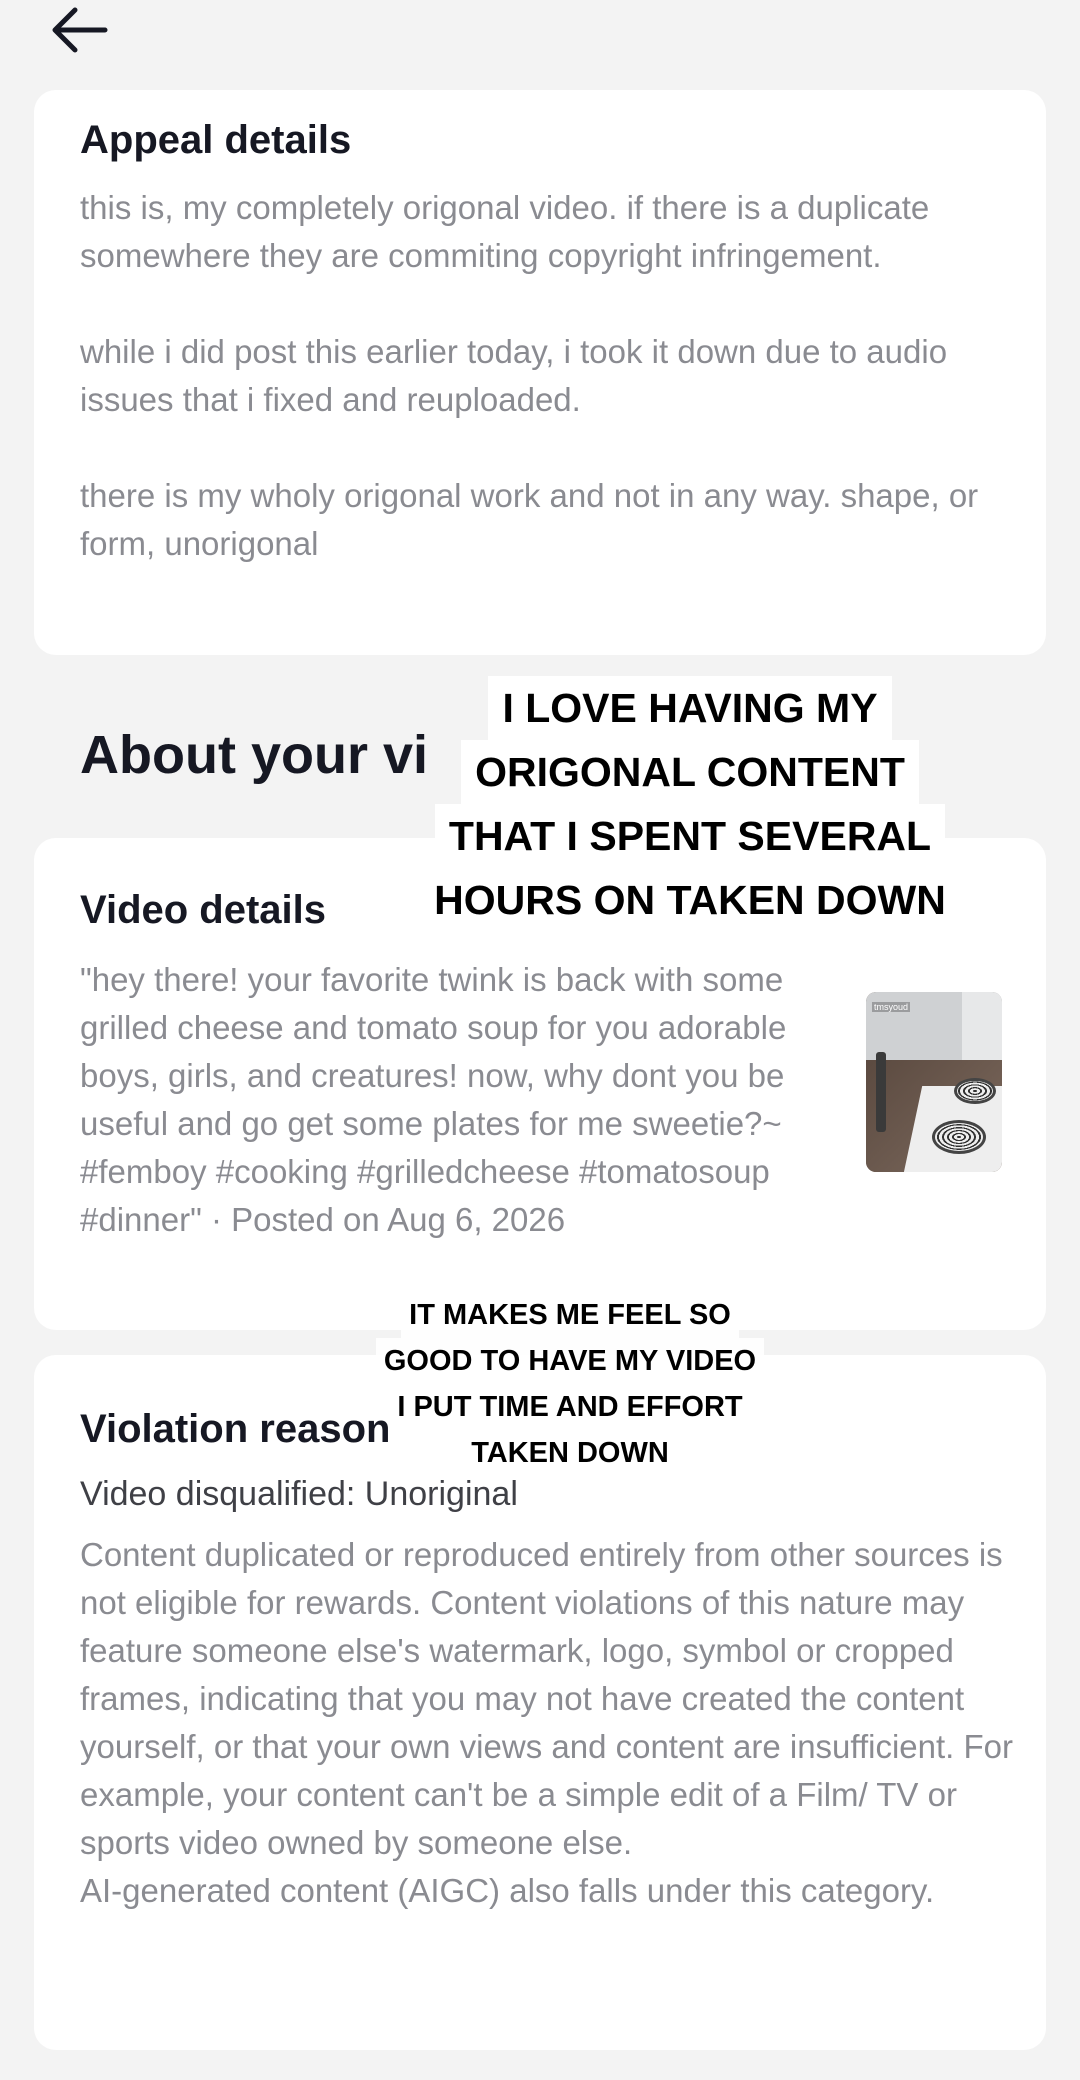 Image resolution: width=1080 pixels, height=2080 pixels. What do you see at coordinates (203, 910) in the screenshot?
I see `video-details-title: Video details` at bounding box center [203, 910].